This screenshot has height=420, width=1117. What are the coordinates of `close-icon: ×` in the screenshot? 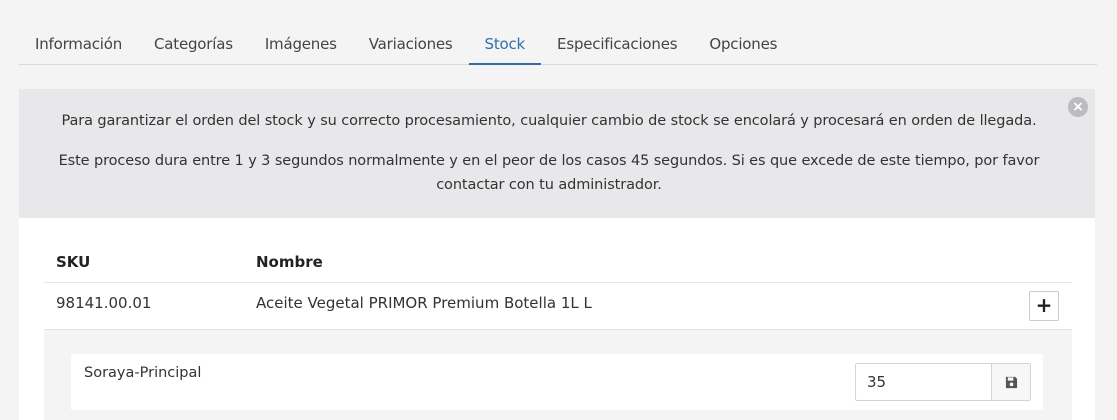 It's located at (1078, 107).